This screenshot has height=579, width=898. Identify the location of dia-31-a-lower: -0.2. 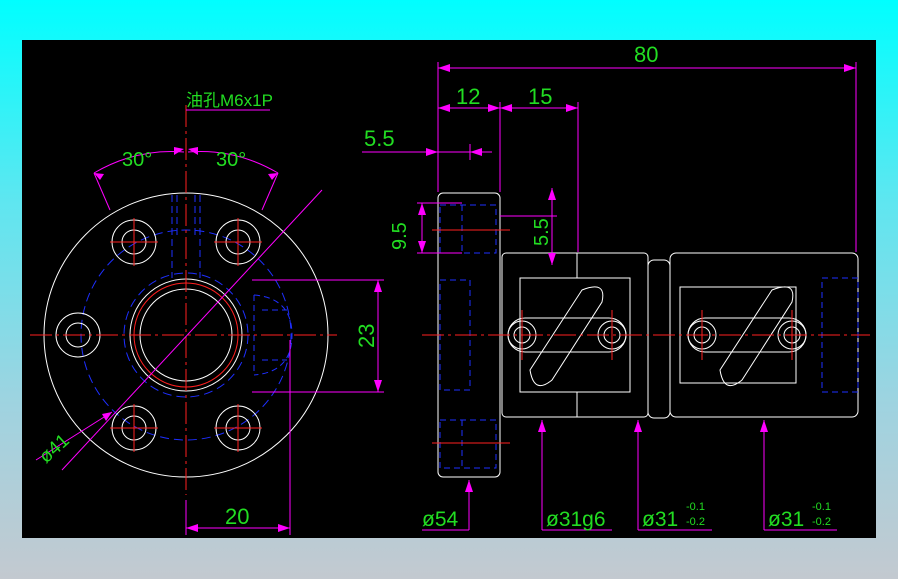
(695, 522).